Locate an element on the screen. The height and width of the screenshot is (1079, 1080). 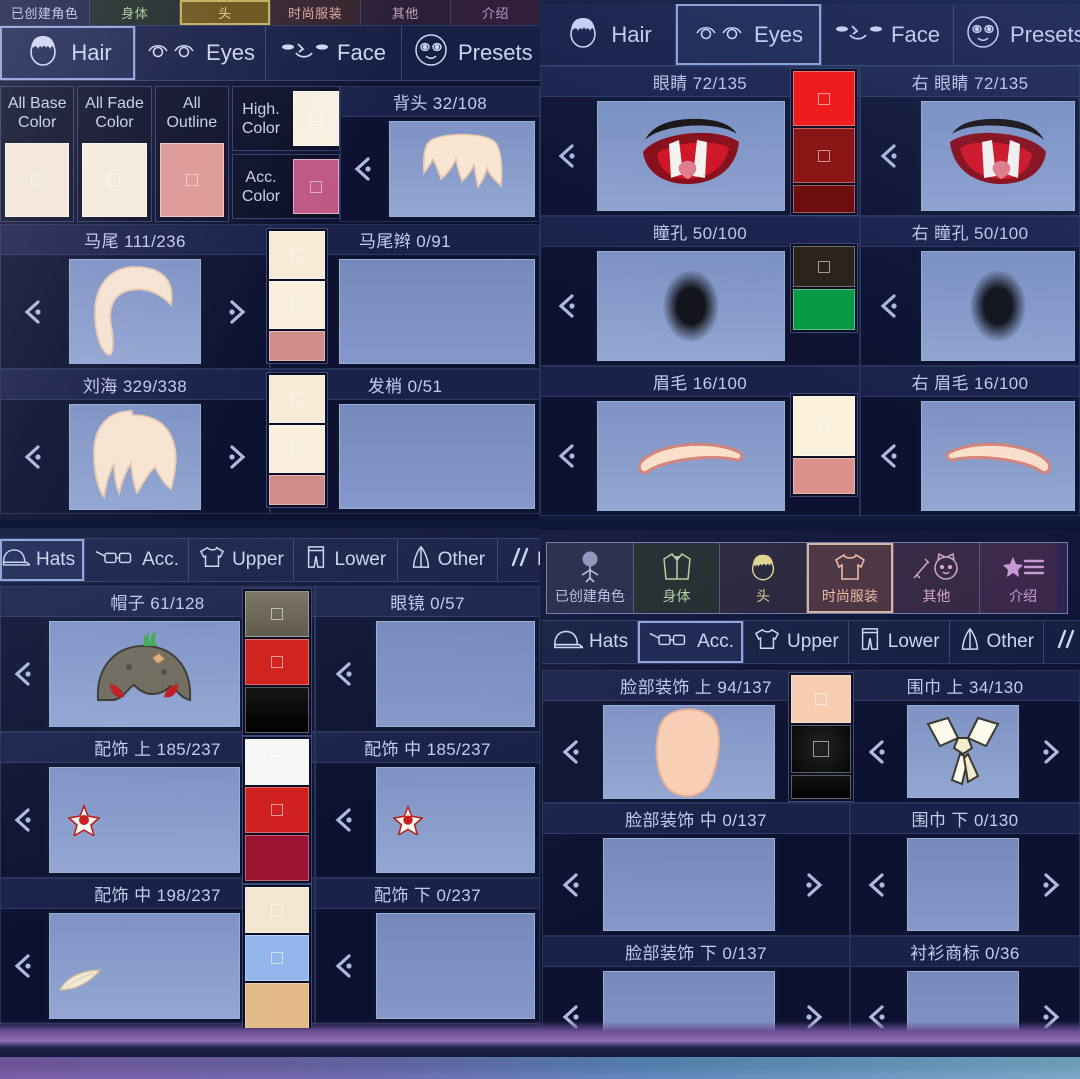
tab-lower: Lower is located at coordinates (346, 560).